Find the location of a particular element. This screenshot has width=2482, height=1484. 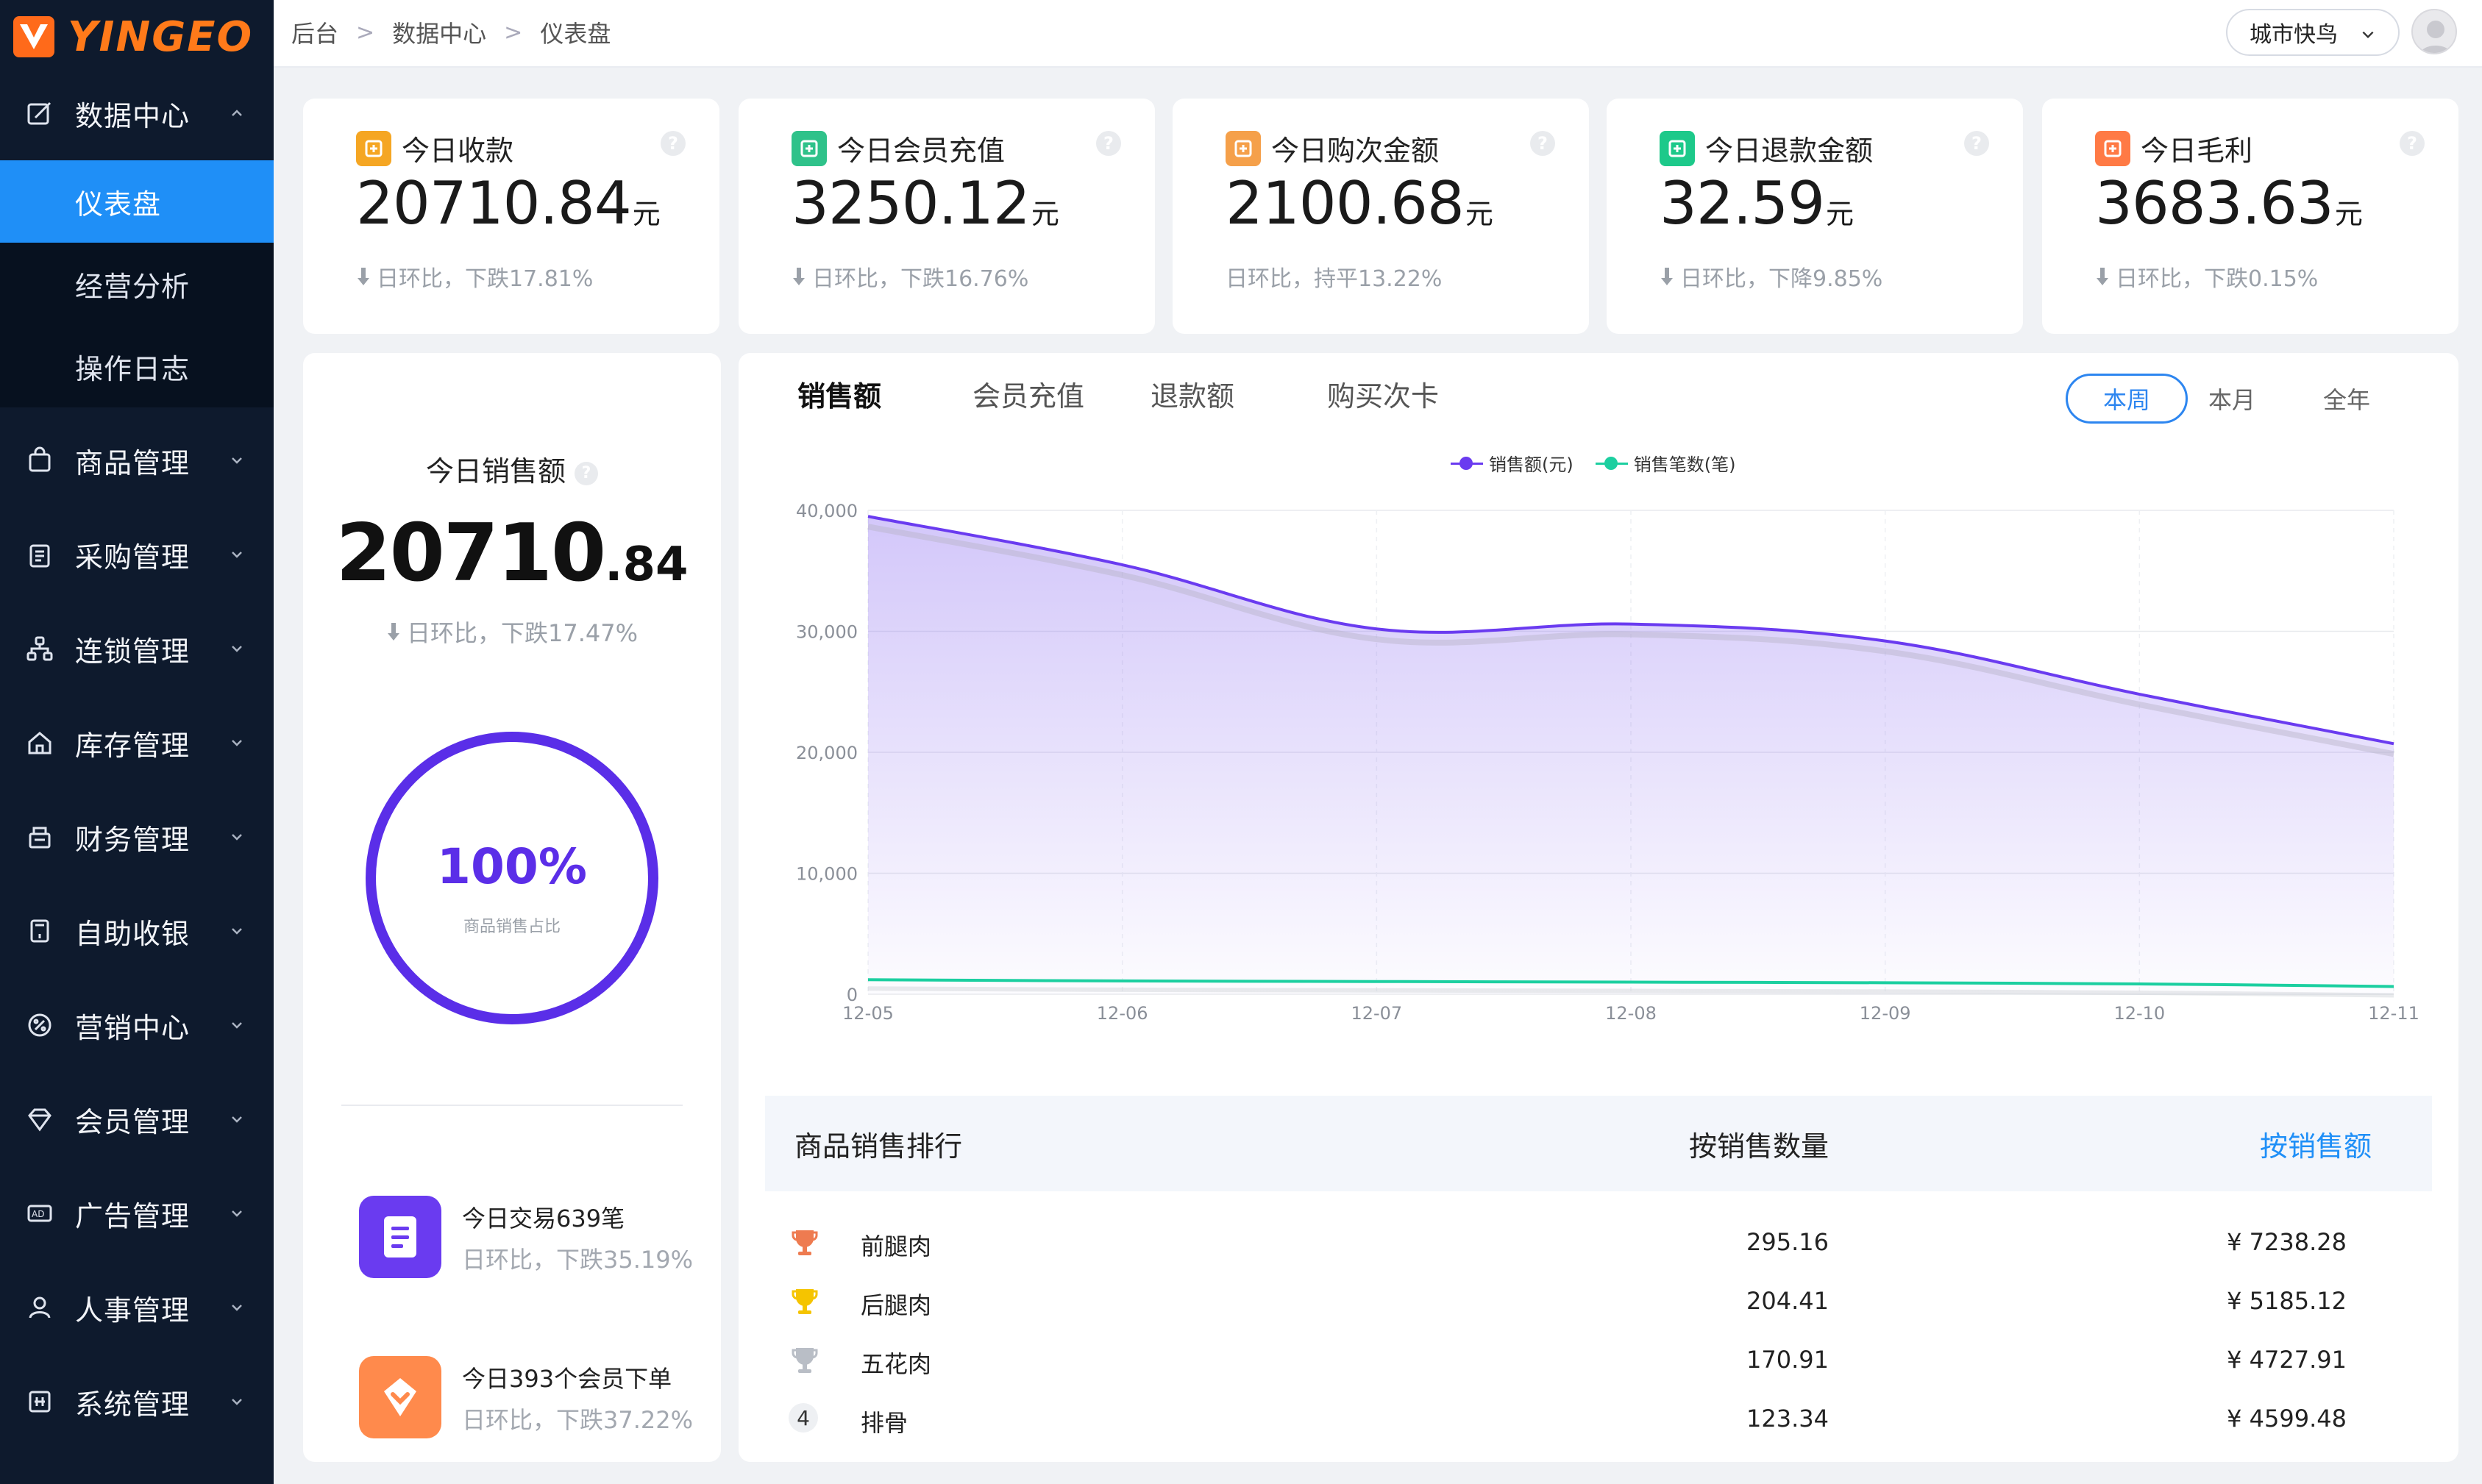

product-name: 五花肉 is located at coordinates (897, 1364).